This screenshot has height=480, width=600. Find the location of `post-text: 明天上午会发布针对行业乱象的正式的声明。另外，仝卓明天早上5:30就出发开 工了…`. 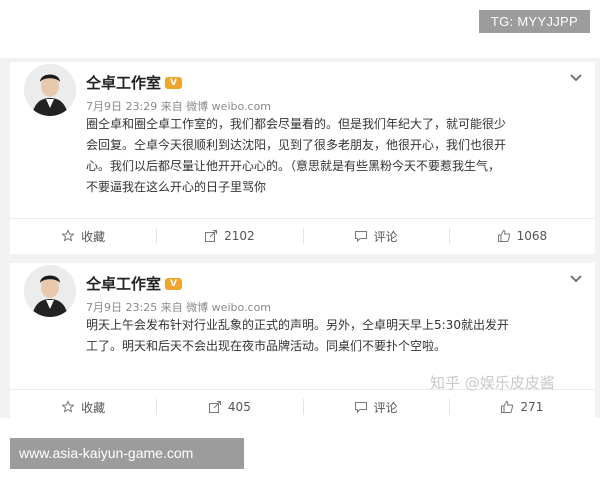

post-text: 明天上午会发布针对行业乱象的正式的声明。另外，仝卓明天早上5:30就出发开 工了… is located at coordinates (336, 336).